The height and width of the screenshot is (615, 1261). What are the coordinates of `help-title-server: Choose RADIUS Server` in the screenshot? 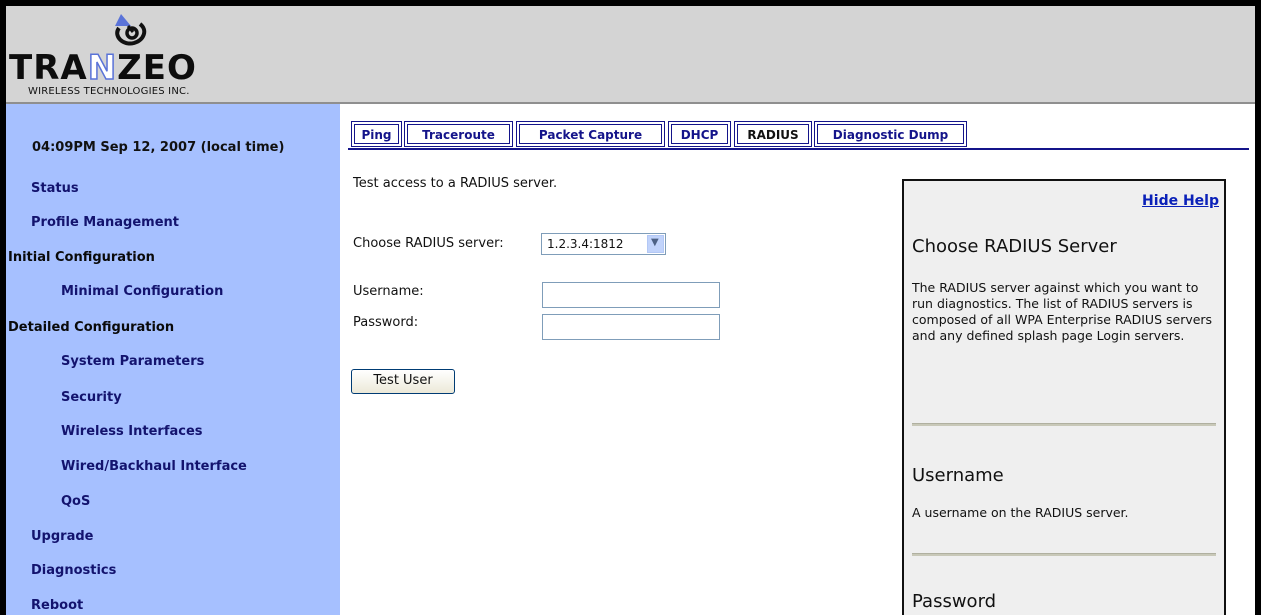 It's located at (1014, 246).